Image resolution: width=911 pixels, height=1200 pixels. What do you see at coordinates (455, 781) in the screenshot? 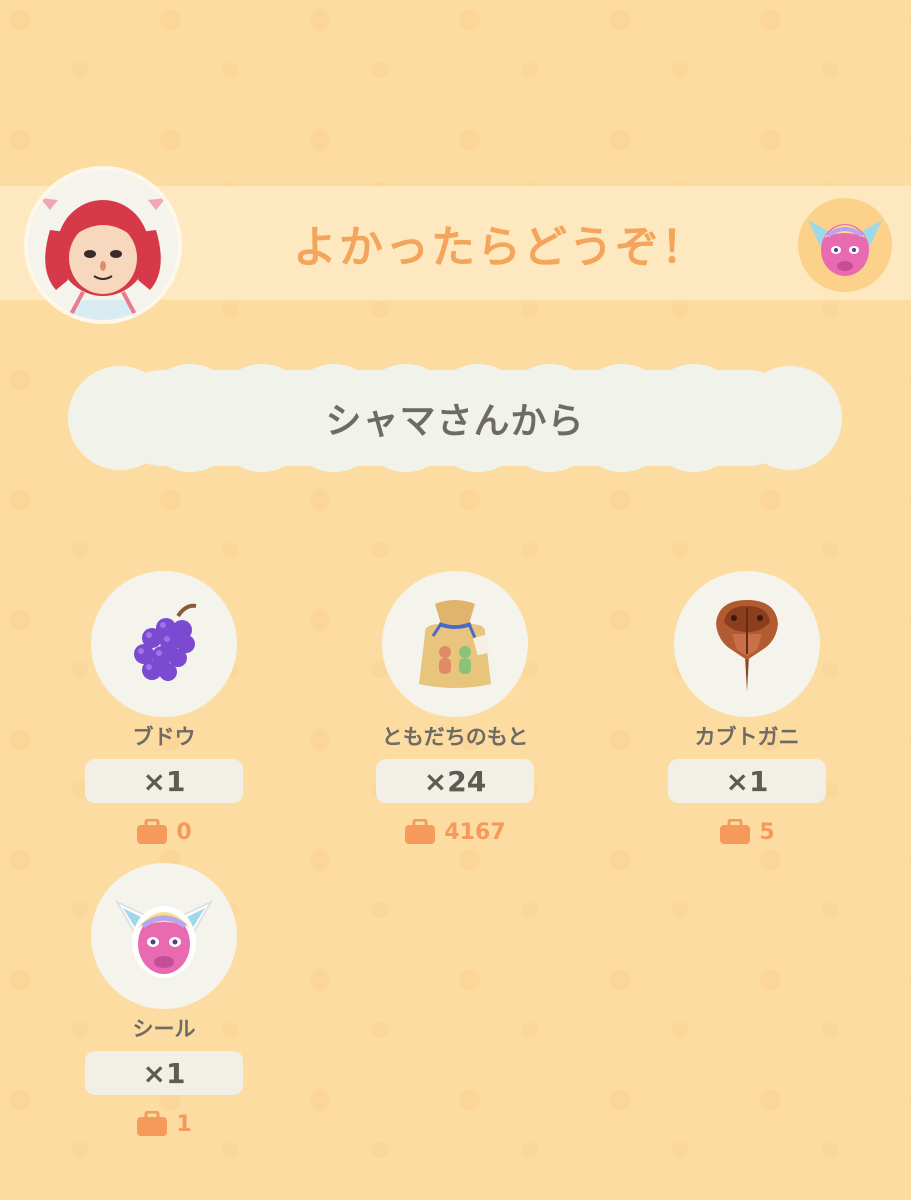
I see `item-quantity: ×24` at bounding box center [455, 781].